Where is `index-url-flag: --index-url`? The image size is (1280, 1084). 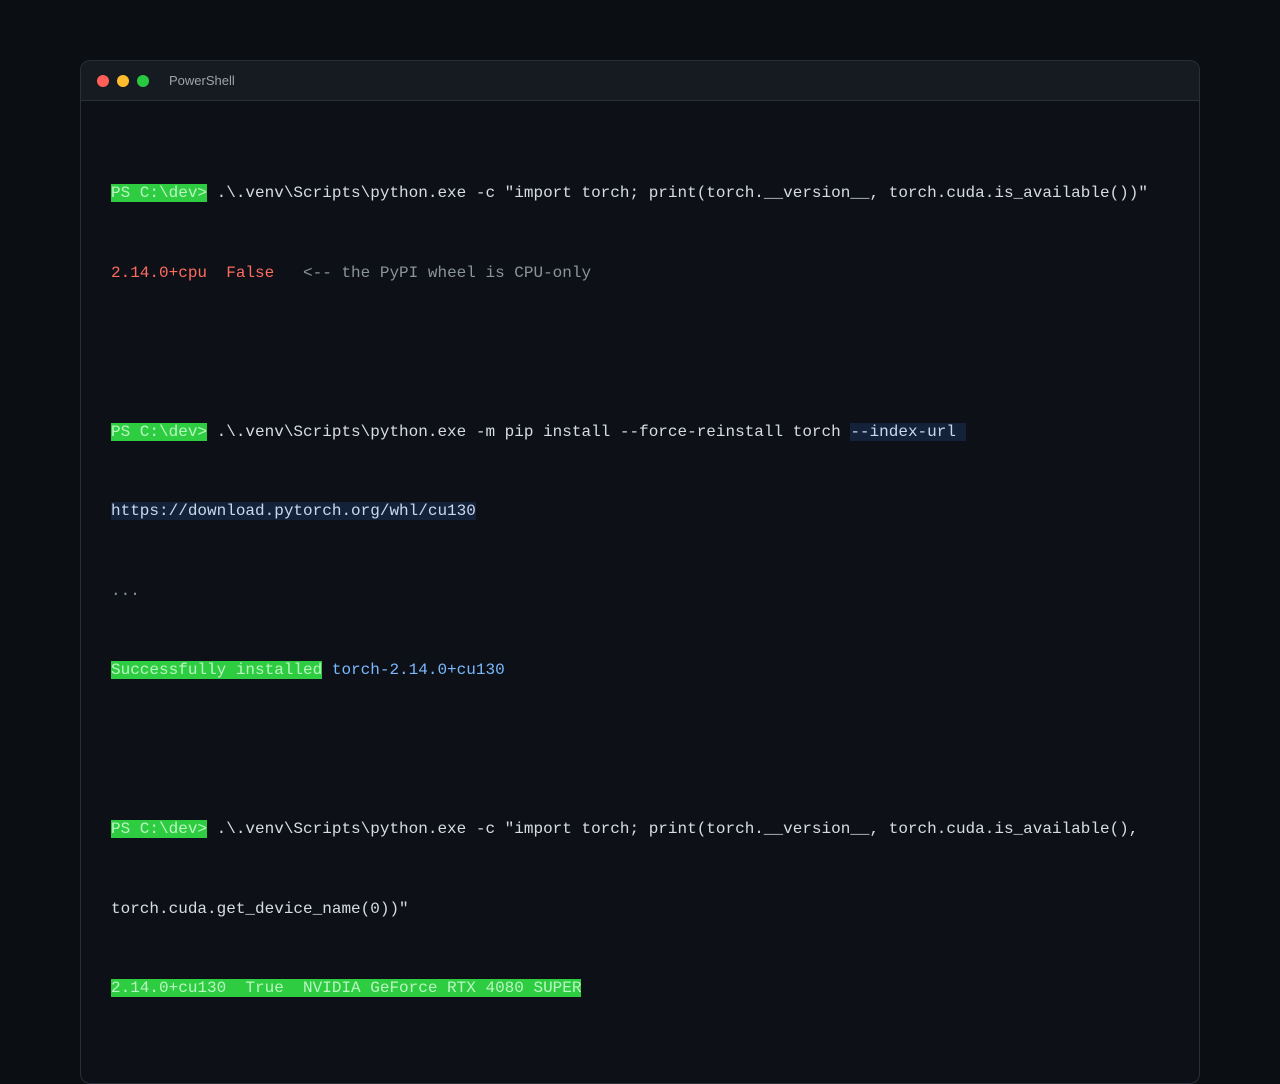 index-url-flag: --index-url is located at coordinates (908, 431).